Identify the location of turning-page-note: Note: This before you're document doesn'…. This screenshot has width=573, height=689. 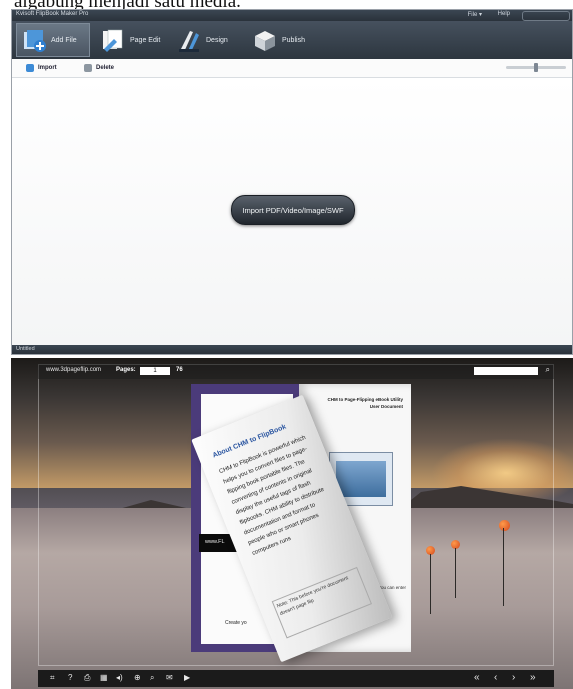
(321, 602).